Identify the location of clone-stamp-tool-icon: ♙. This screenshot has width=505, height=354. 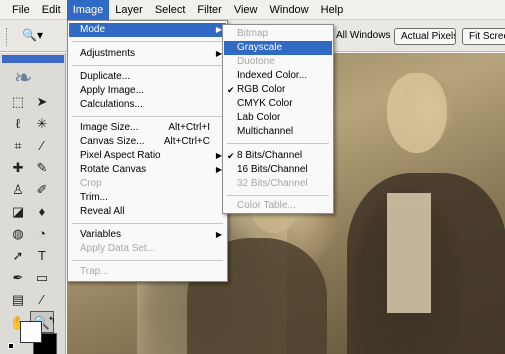
(18, 190).